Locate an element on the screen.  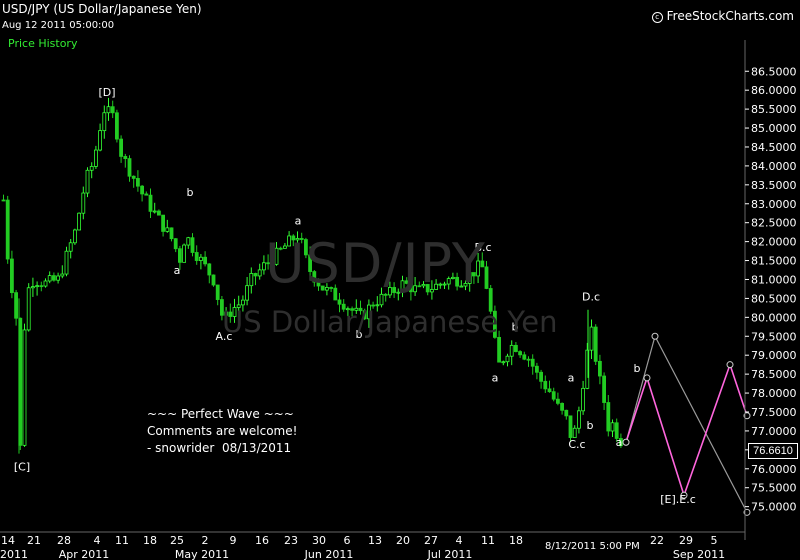
price-tick-label: 75.0000 is located at coordinates (774, 507).